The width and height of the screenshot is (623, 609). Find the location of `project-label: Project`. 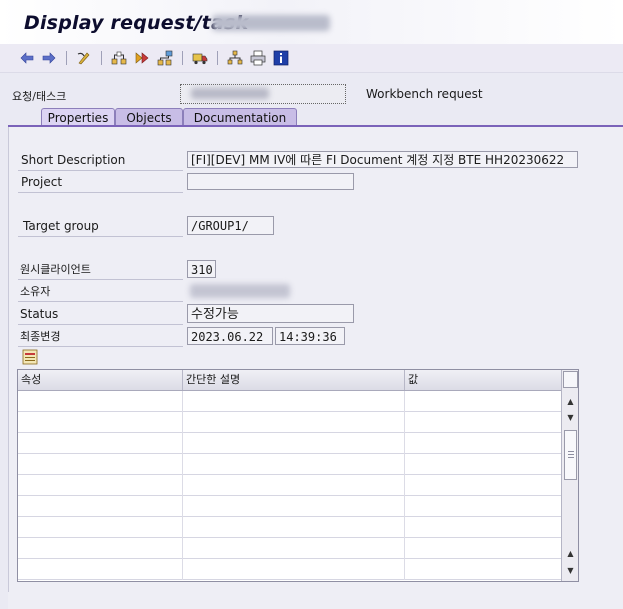

project-label: Project is located at coordinates (42, 182).